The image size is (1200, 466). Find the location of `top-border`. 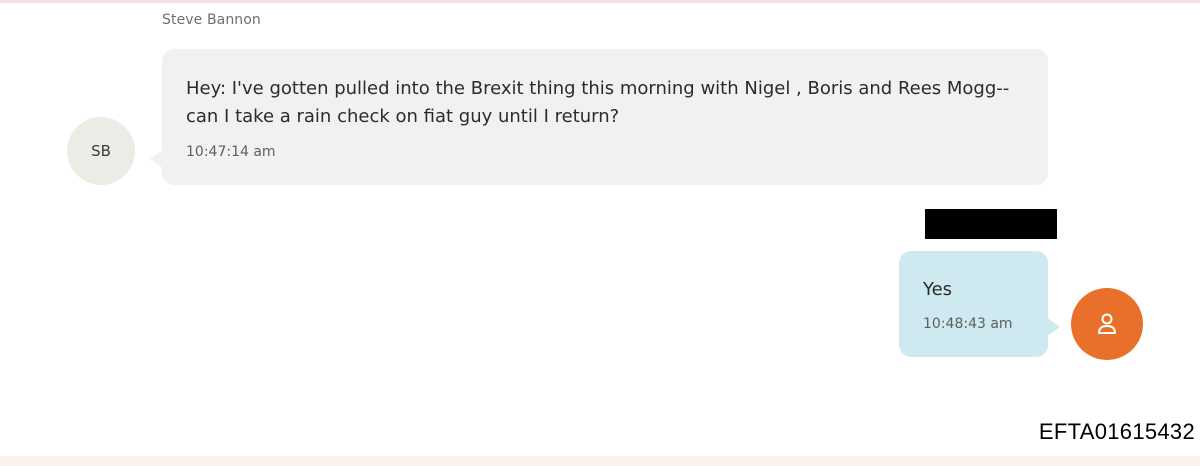

top-border is located at coordinates (600, 1).